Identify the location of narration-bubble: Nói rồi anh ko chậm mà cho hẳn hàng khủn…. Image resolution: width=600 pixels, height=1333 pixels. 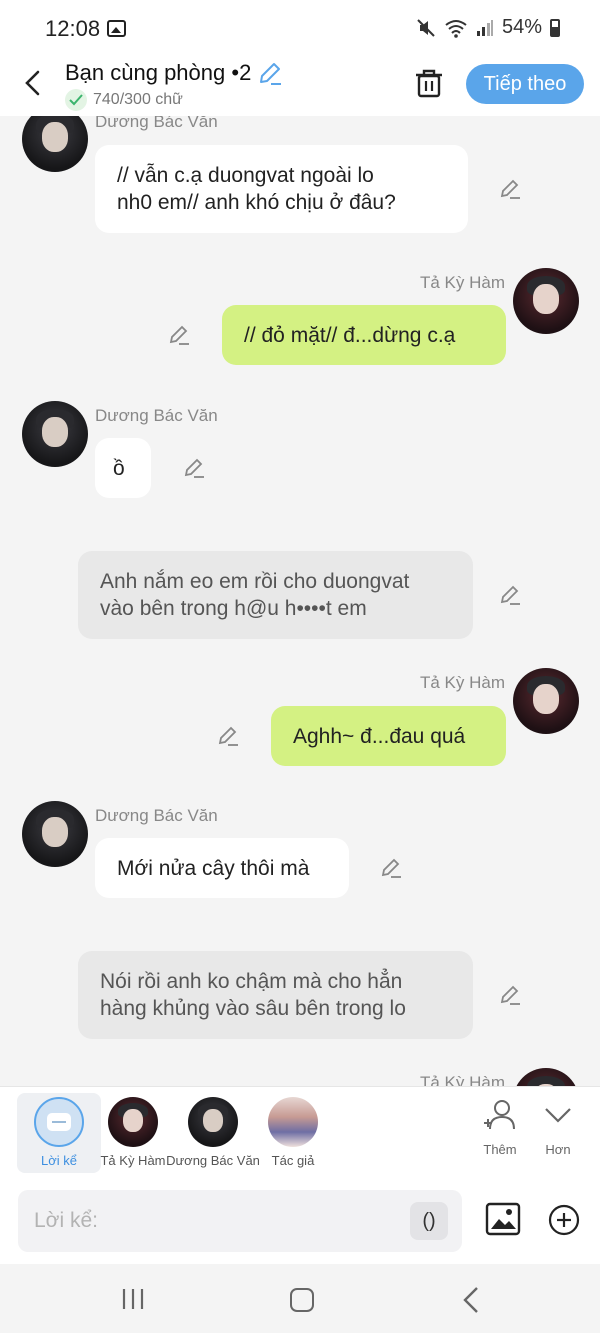
(275, 995).